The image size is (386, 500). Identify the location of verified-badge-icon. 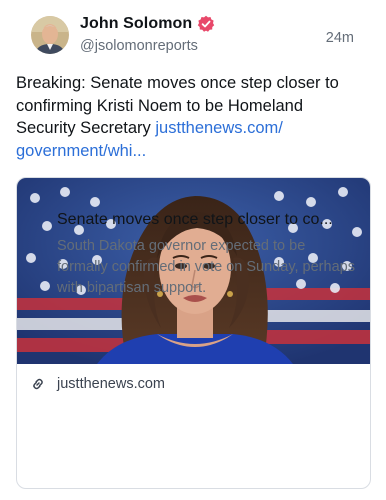
(206, 24).